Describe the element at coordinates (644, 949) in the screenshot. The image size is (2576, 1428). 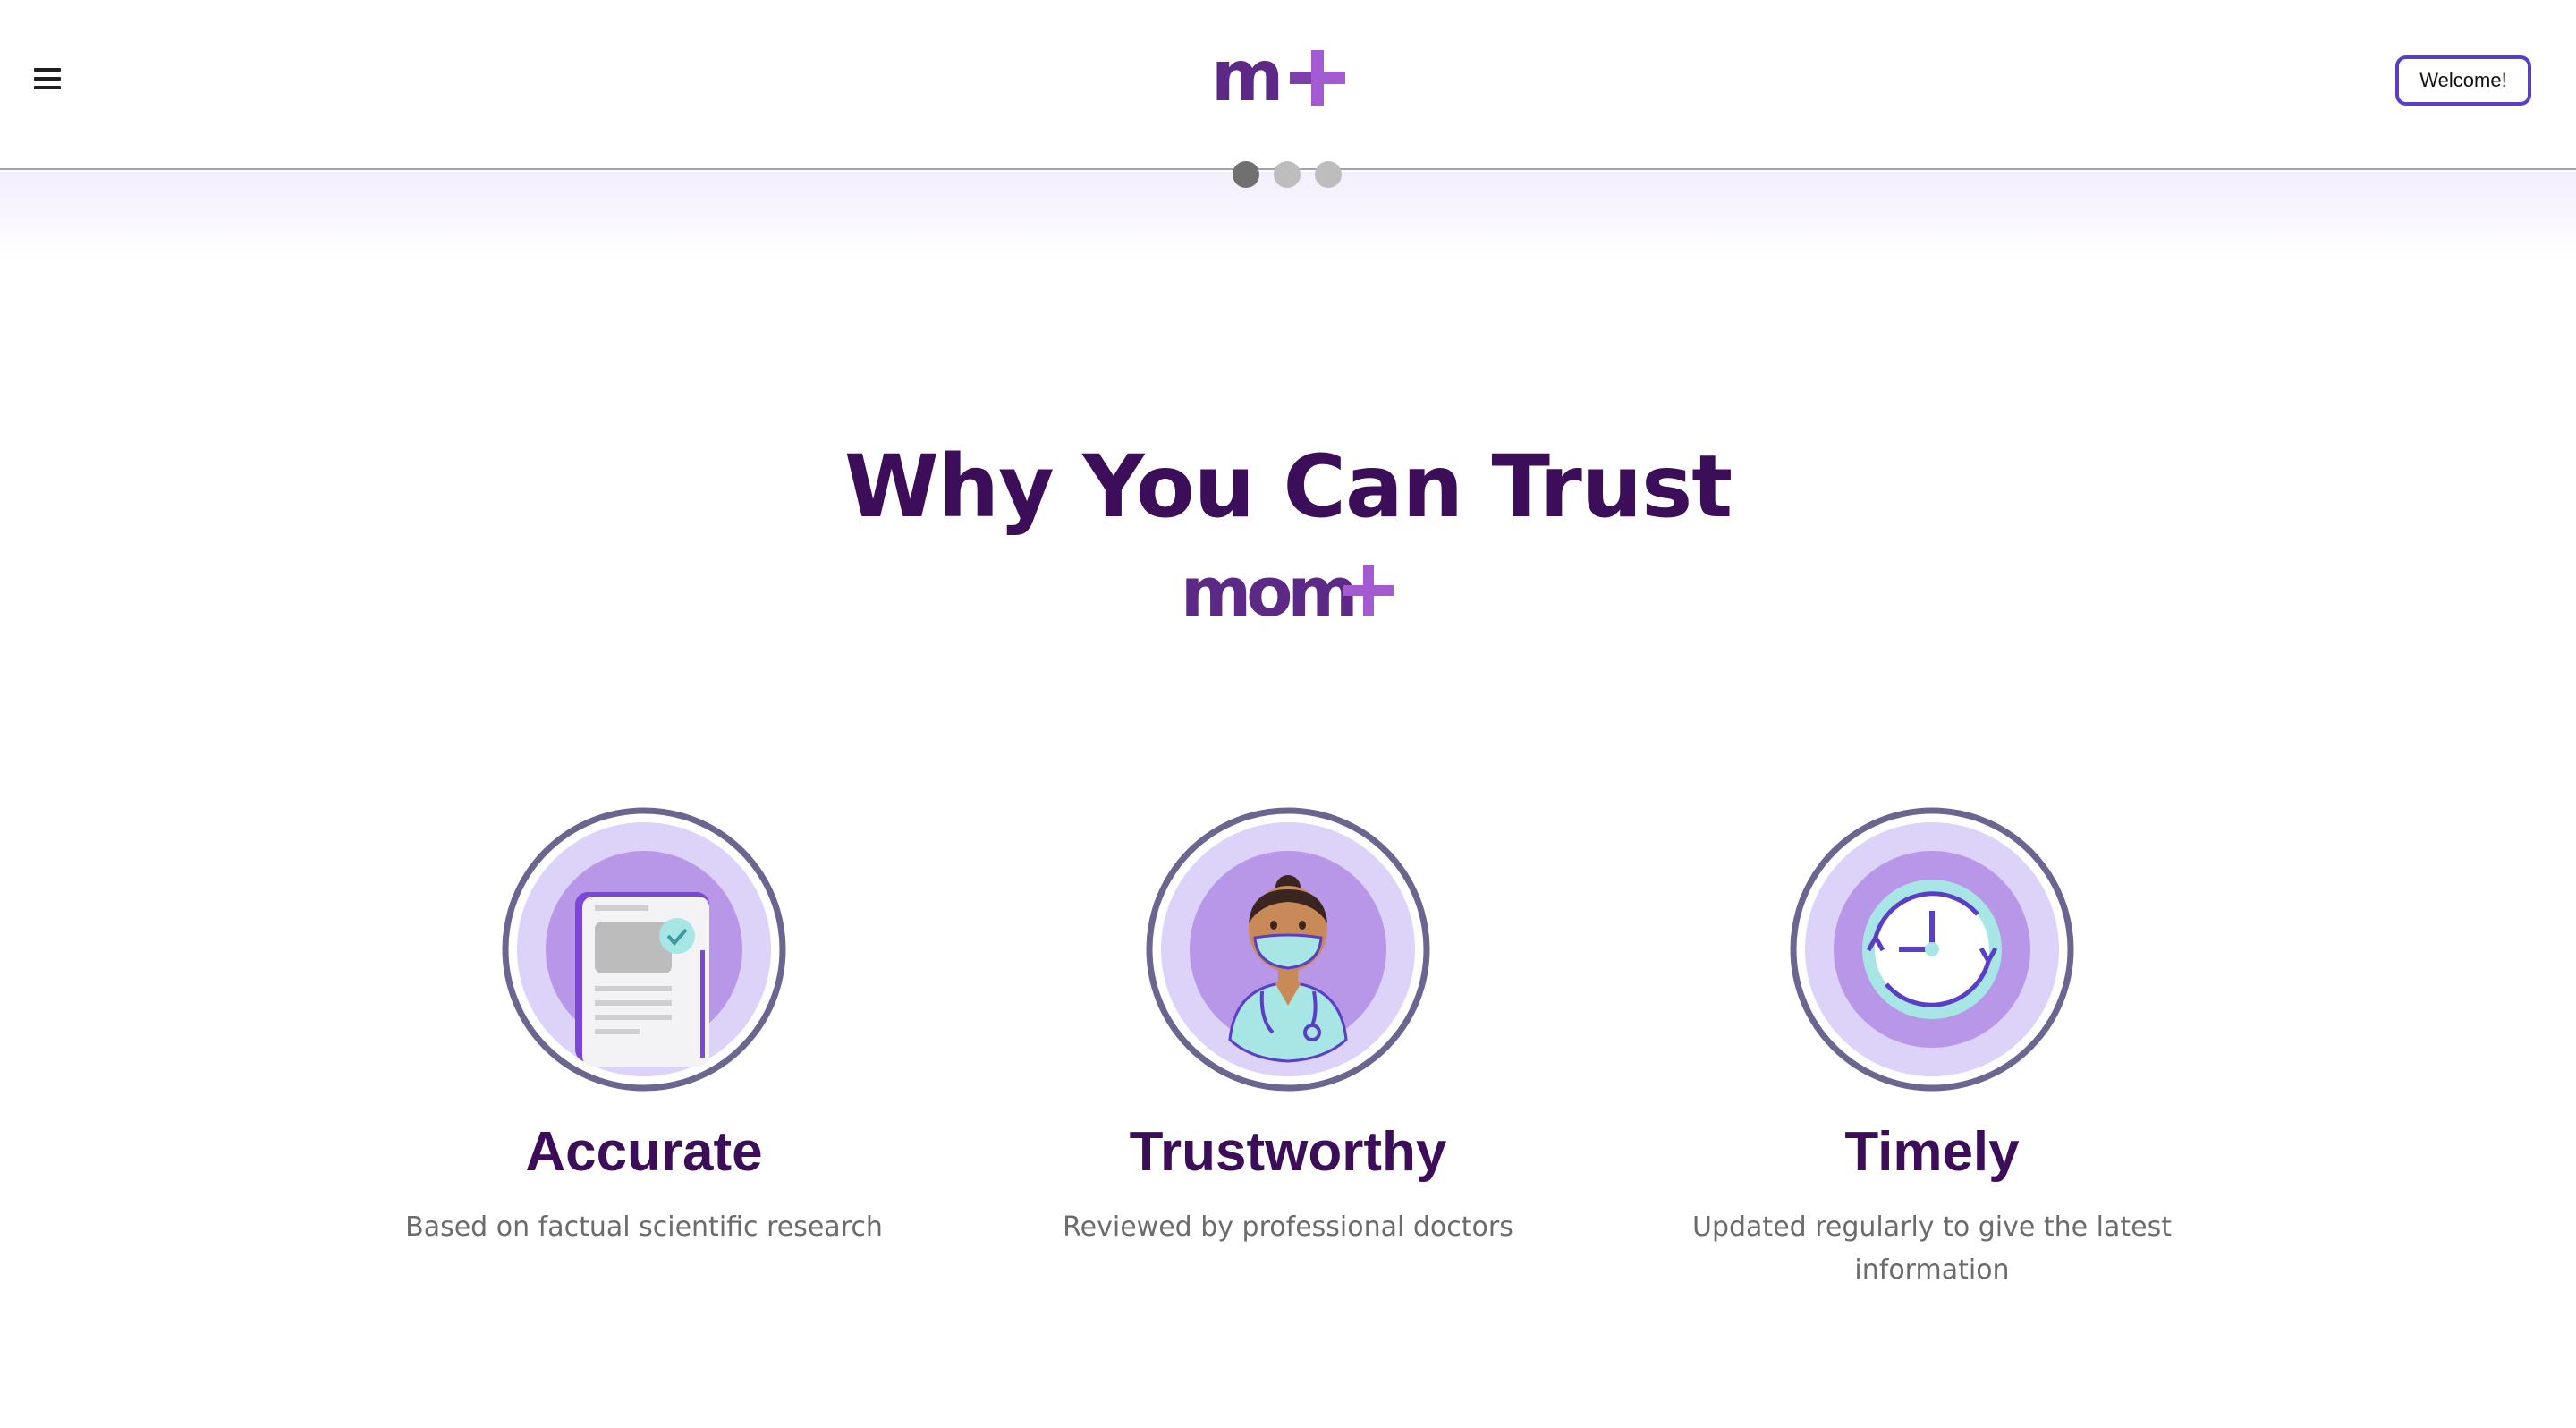
I see `document-check-icon` at that location.